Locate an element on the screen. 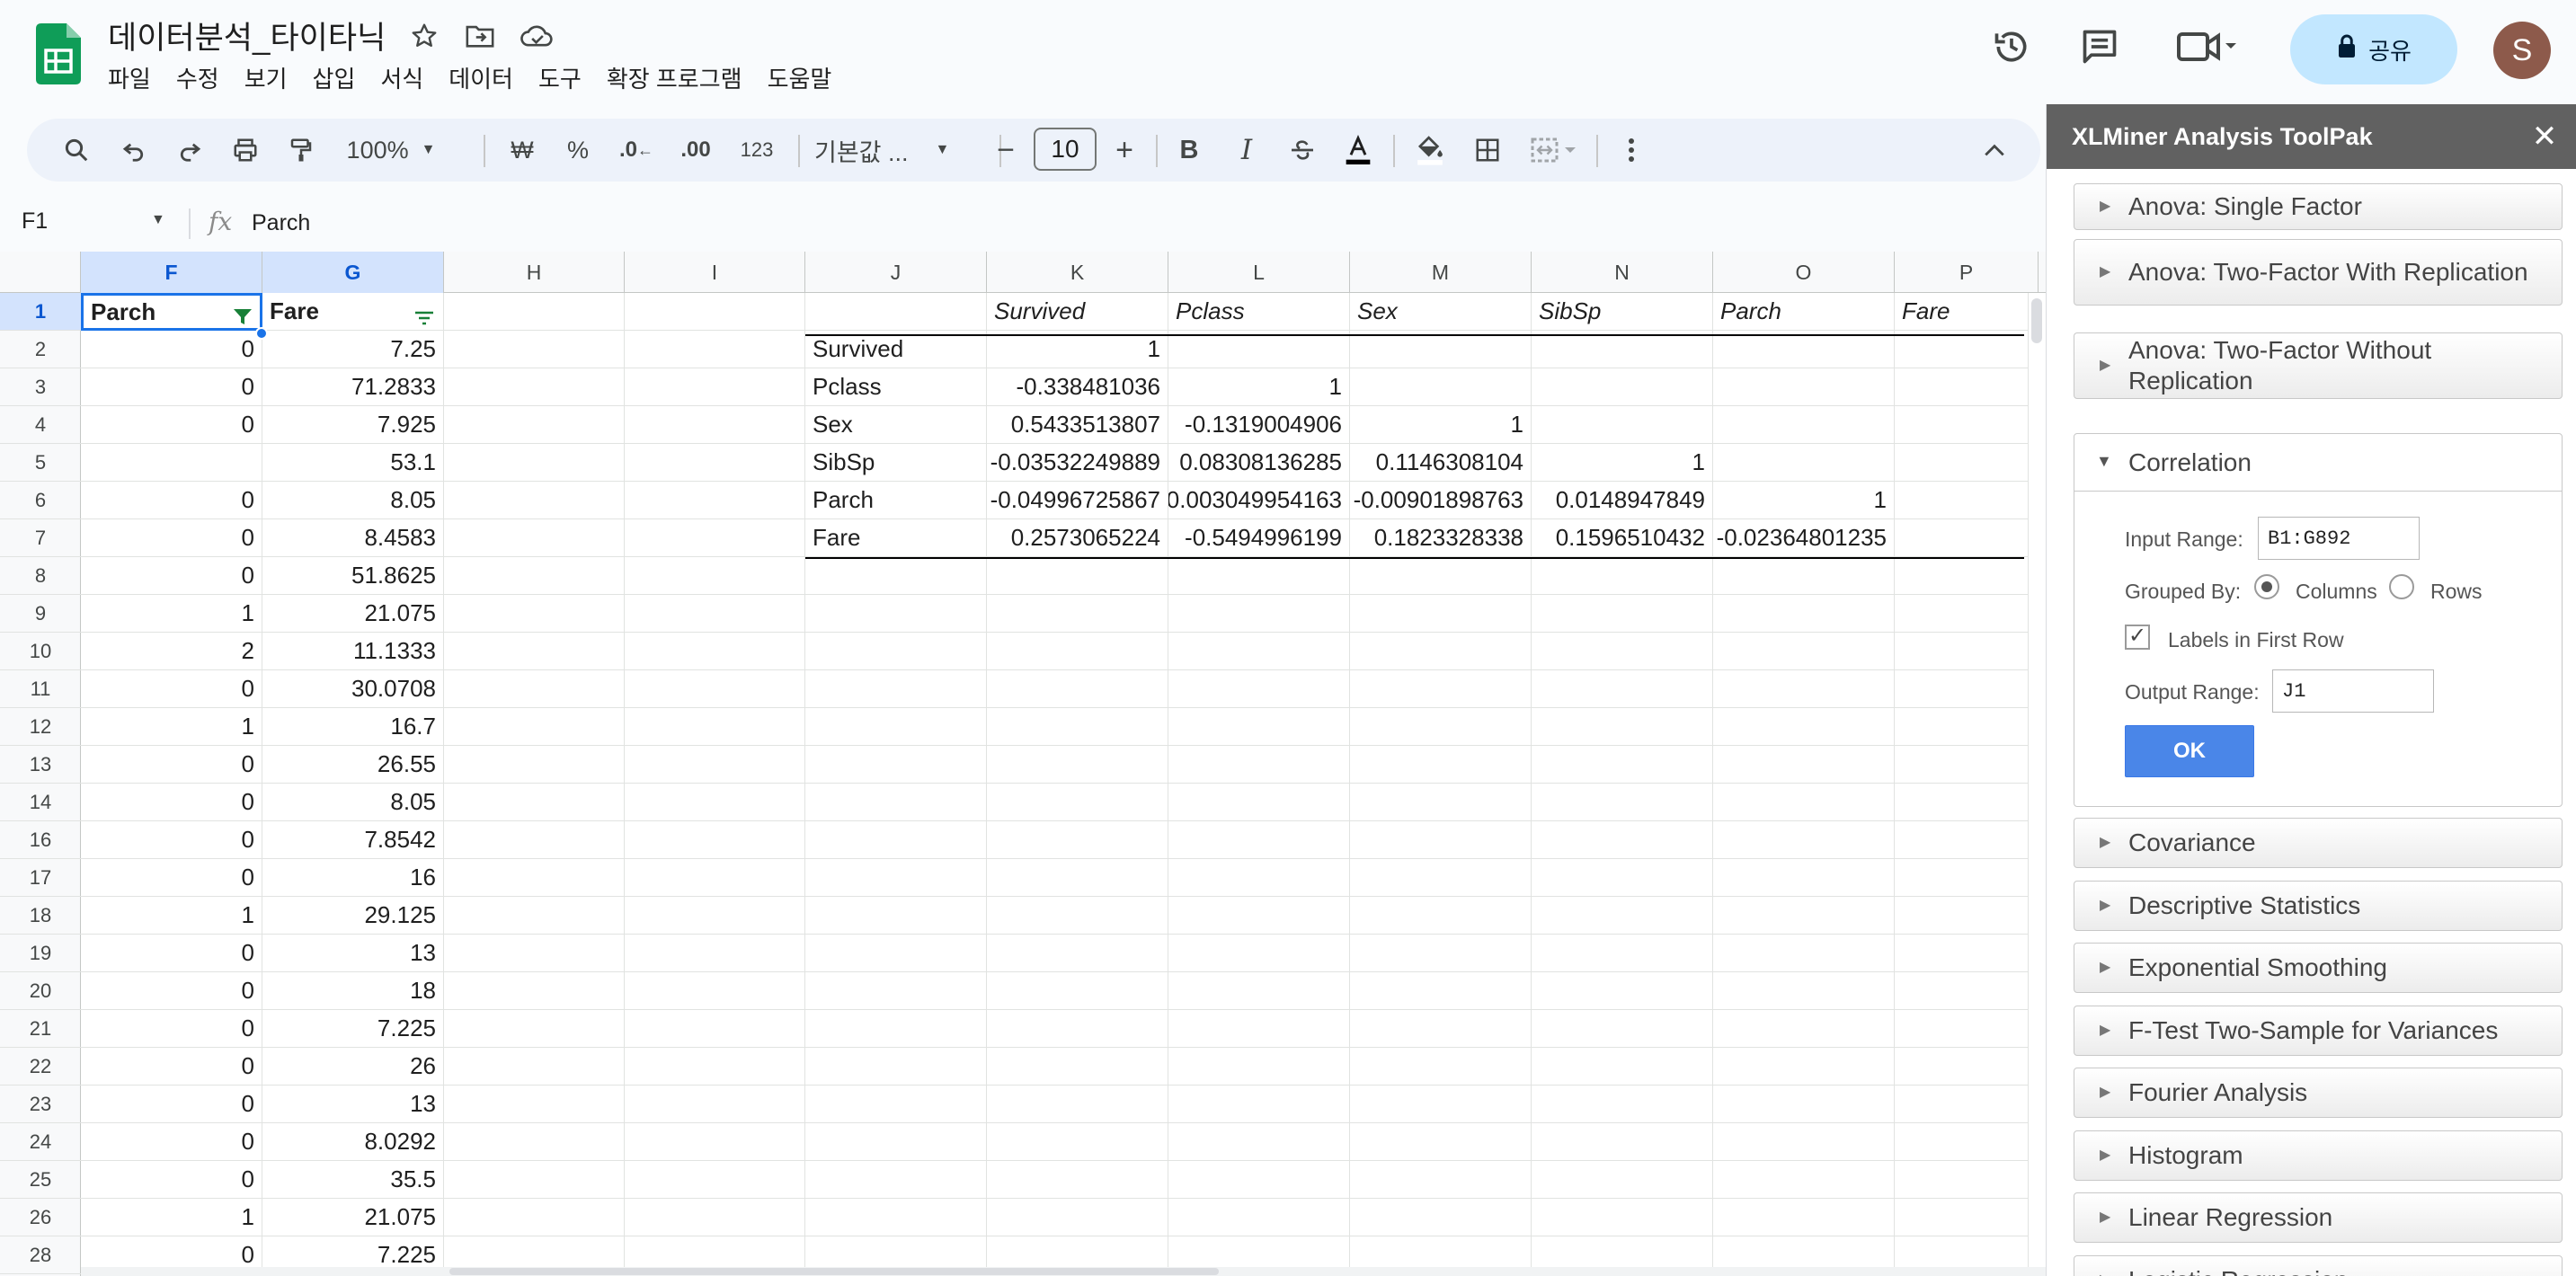 This screenshot has height=1276, width=2576. search-menus-icon is located at coordinates (76, 150).